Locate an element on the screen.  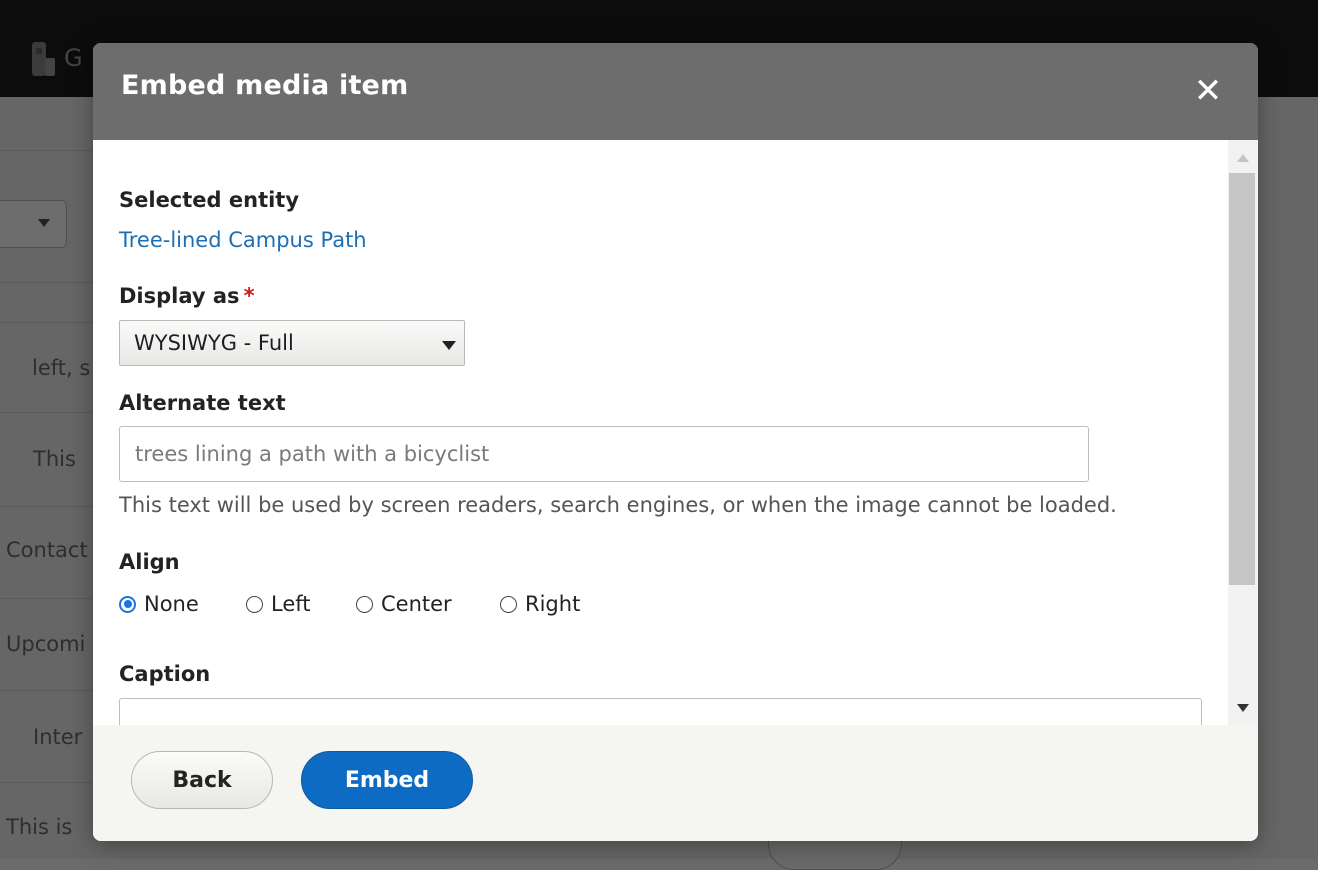
align-option-left: Left is located at coordinates (278, 604).